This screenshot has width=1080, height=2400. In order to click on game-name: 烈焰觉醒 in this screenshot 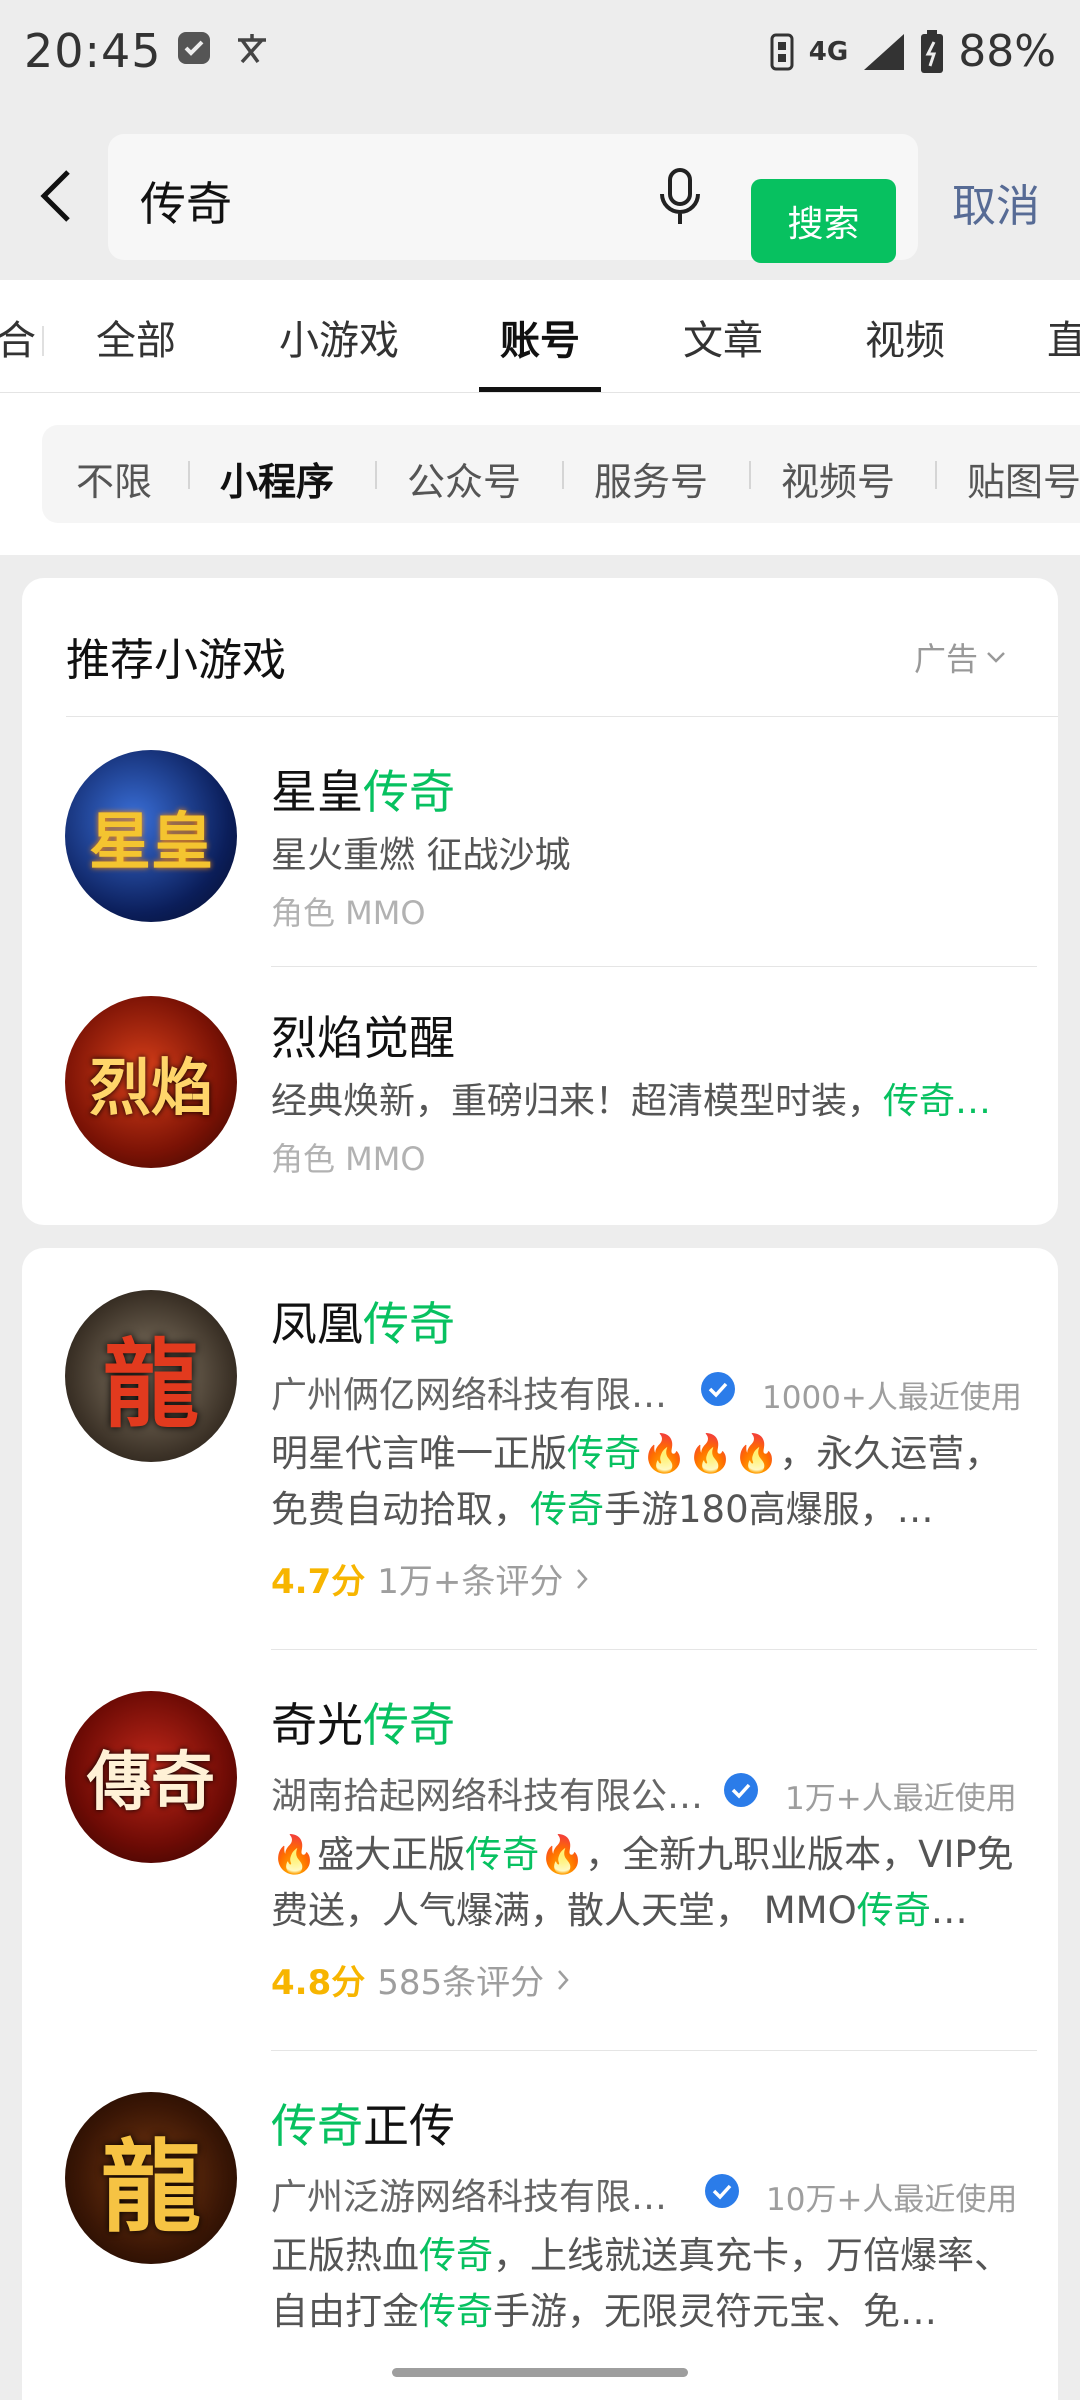, I will do `click(363, 1038)`.